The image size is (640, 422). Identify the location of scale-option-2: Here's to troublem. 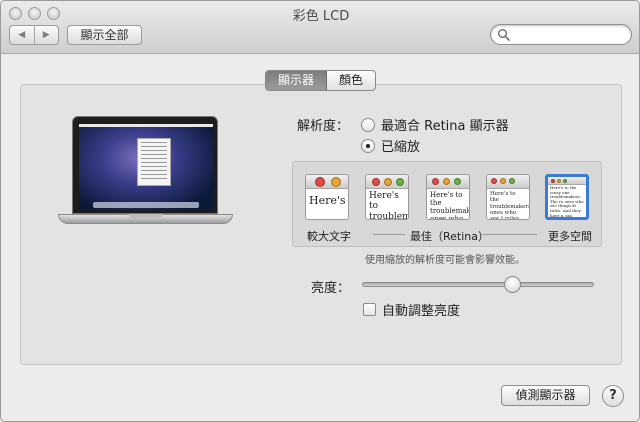
(387, 197).